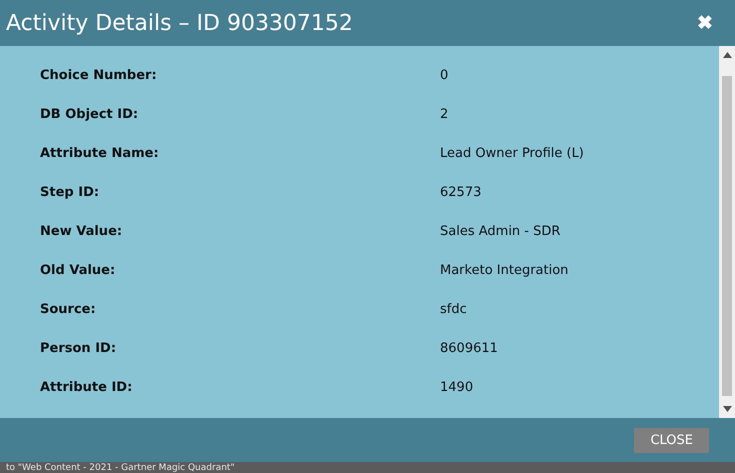 This screenshot has width=735, height=473. Describe the element at coordinates (68, 309) in the screenshot. I see `field-label: Source:` at that location.